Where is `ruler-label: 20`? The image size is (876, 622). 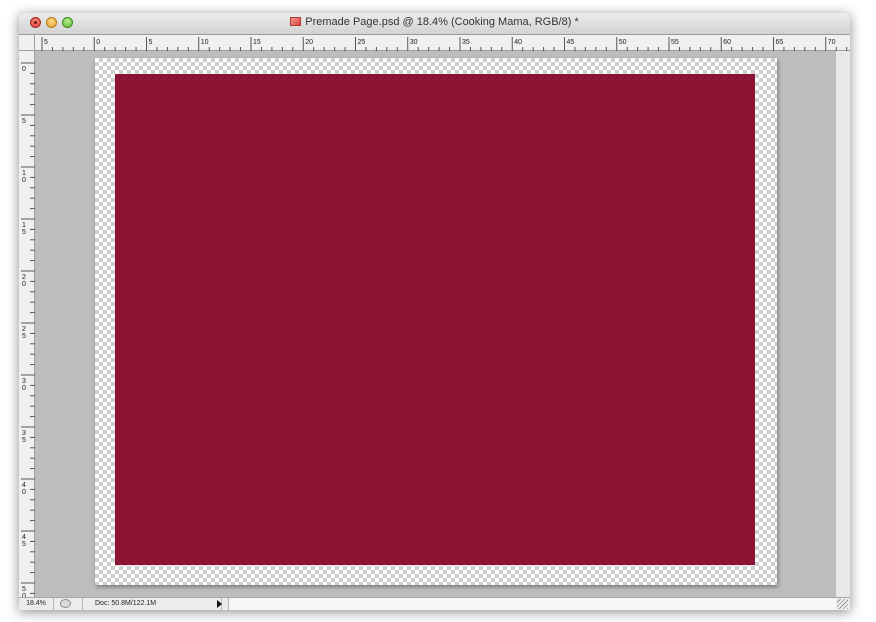
ruler-label: 20 is located at coordinates (309, 42).